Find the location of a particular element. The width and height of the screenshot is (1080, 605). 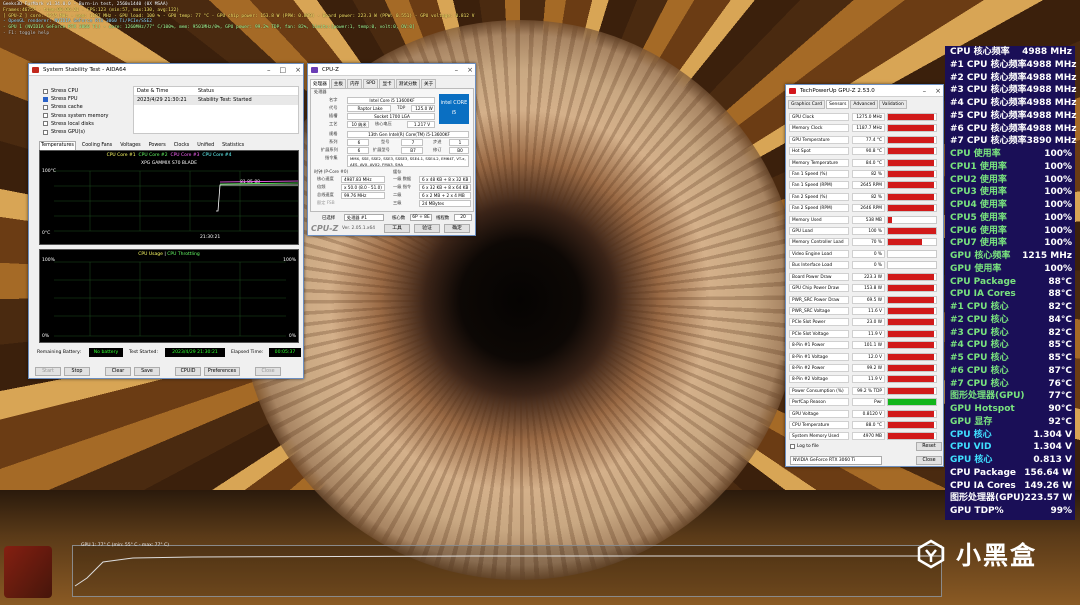

elapsed-label: Elapsed Time: is located at coordinates (247, 352).